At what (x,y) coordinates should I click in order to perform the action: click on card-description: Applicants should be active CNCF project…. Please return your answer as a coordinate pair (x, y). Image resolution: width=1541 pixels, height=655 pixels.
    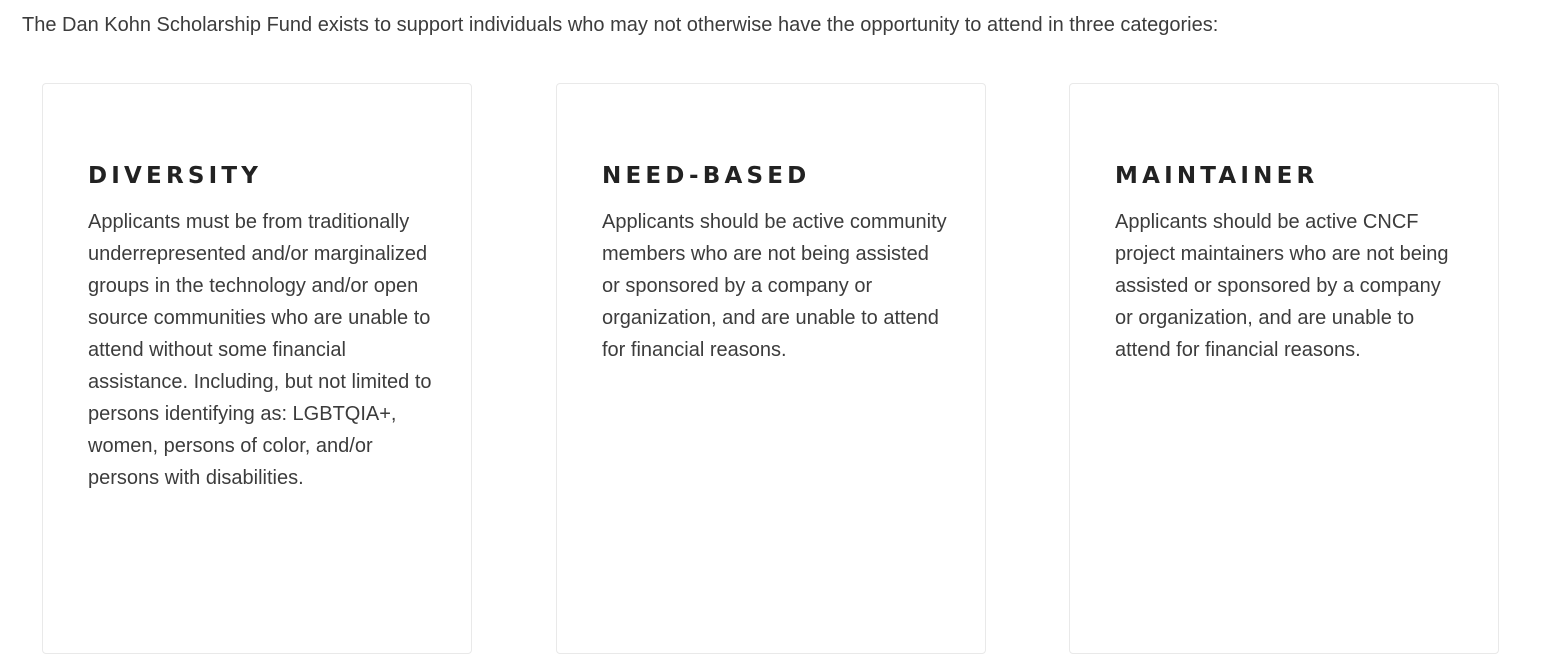
    Looking at the image, I should click on (1282, 286).